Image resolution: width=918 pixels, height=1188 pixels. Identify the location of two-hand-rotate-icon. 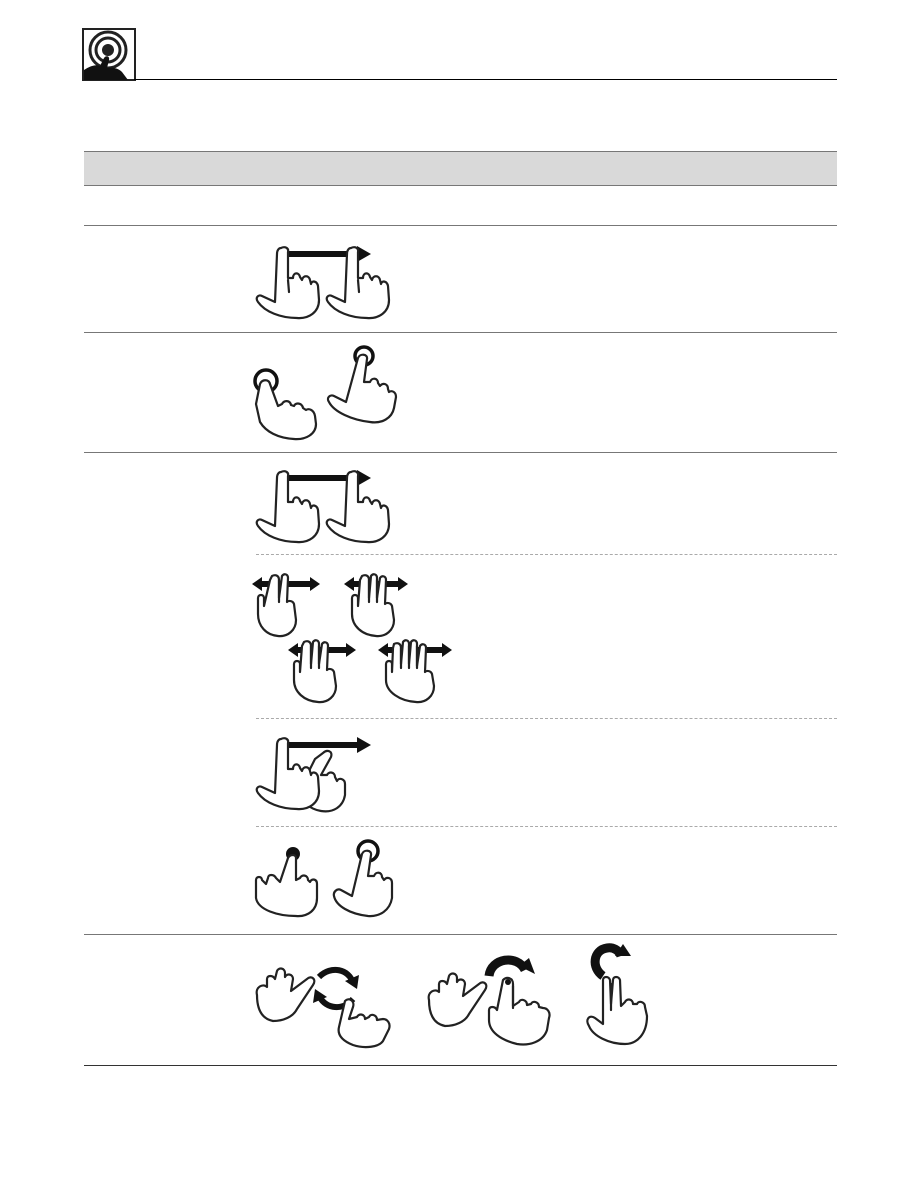
(323, 1007).